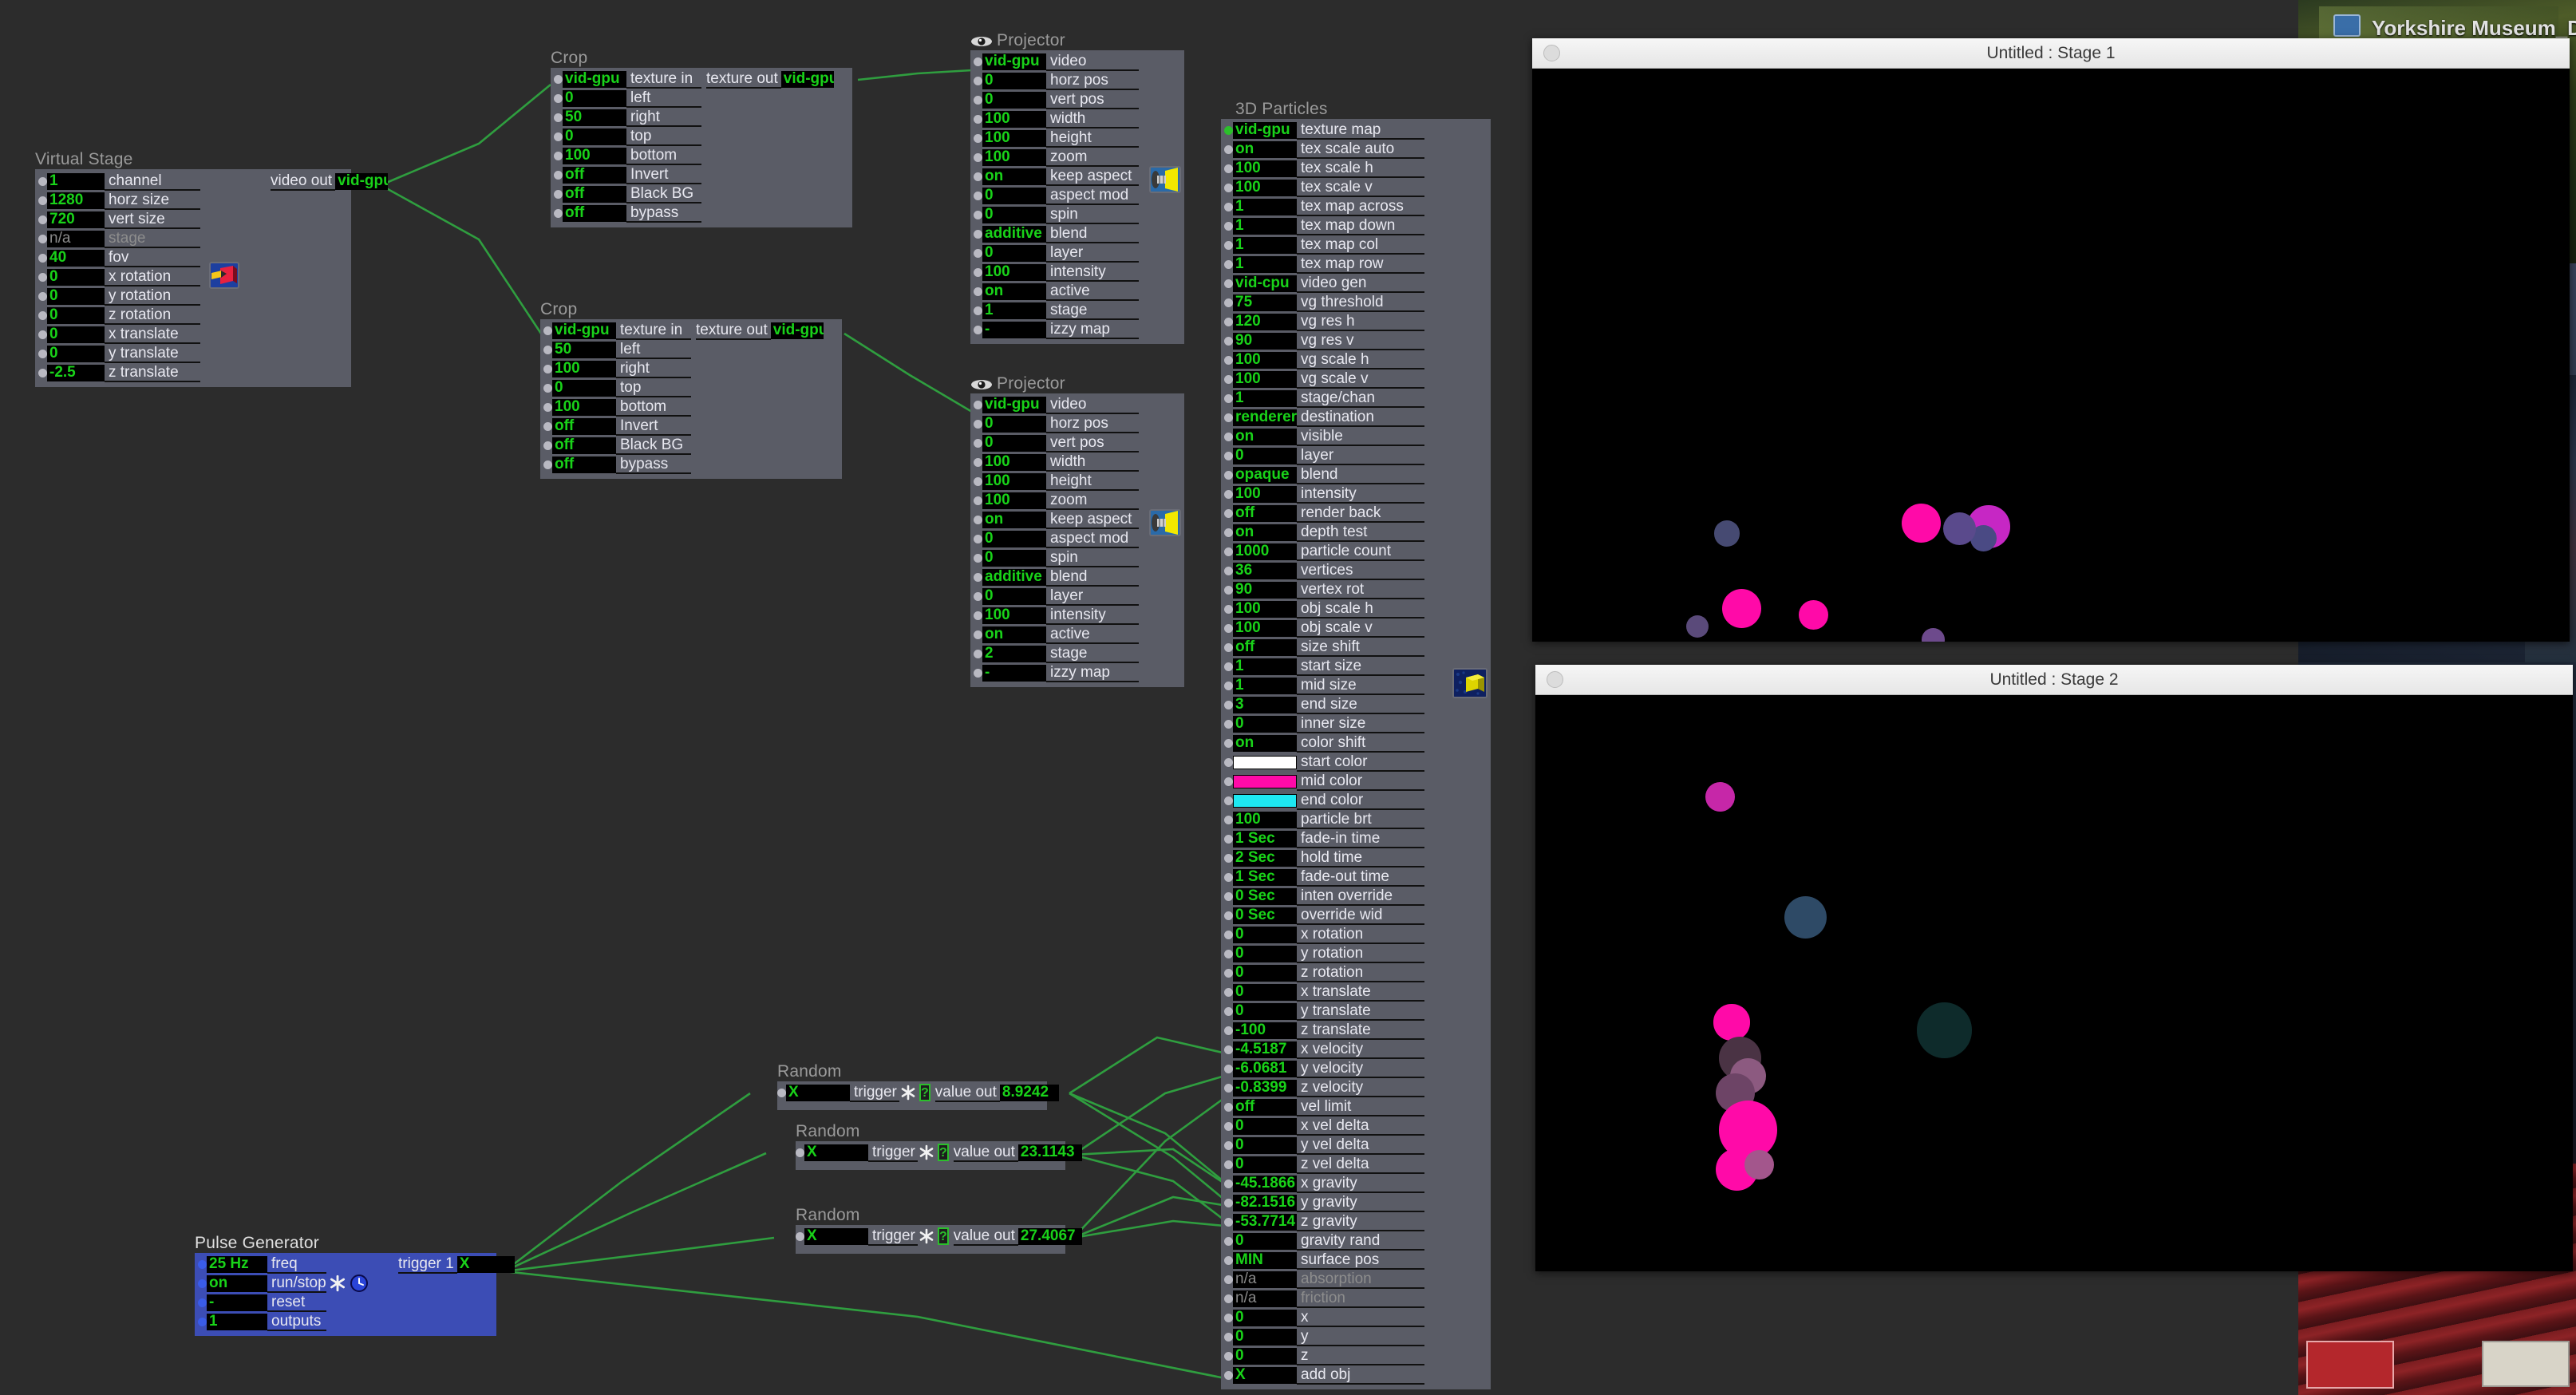 Image resolution: width=2576 pixels, height=1395 pixels. I want to click on input-value: vid-gpu, so click(584, 330).